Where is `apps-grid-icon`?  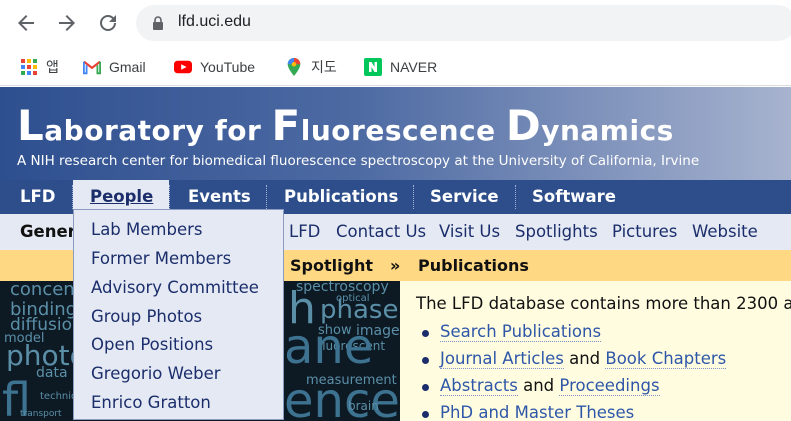 apps-grid-icon is located at coordinates (29, 67).